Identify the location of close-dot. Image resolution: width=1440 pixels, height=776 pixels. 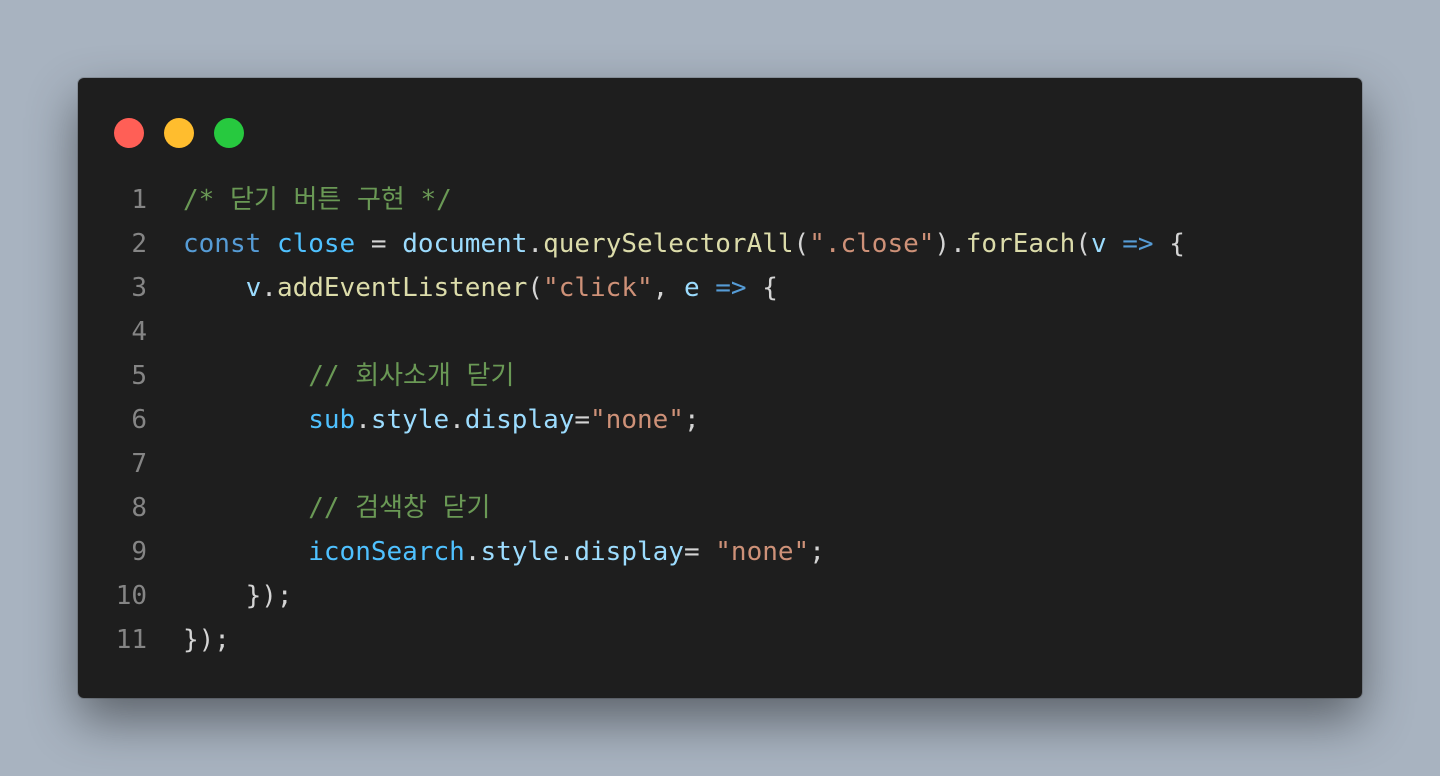
(129, 133).